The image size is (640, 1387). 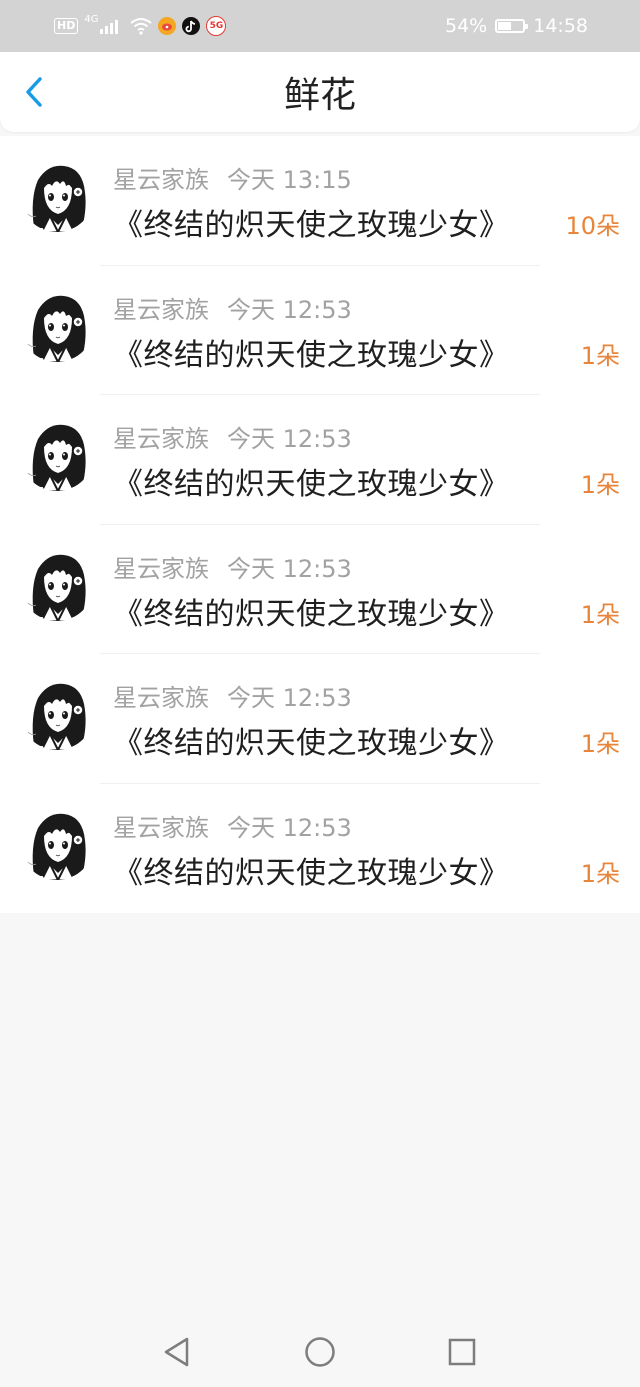 What do you see at coordinates (191, 26) in the screenshot?
I see `tiktok-icon` at bounding box center [191, 26].